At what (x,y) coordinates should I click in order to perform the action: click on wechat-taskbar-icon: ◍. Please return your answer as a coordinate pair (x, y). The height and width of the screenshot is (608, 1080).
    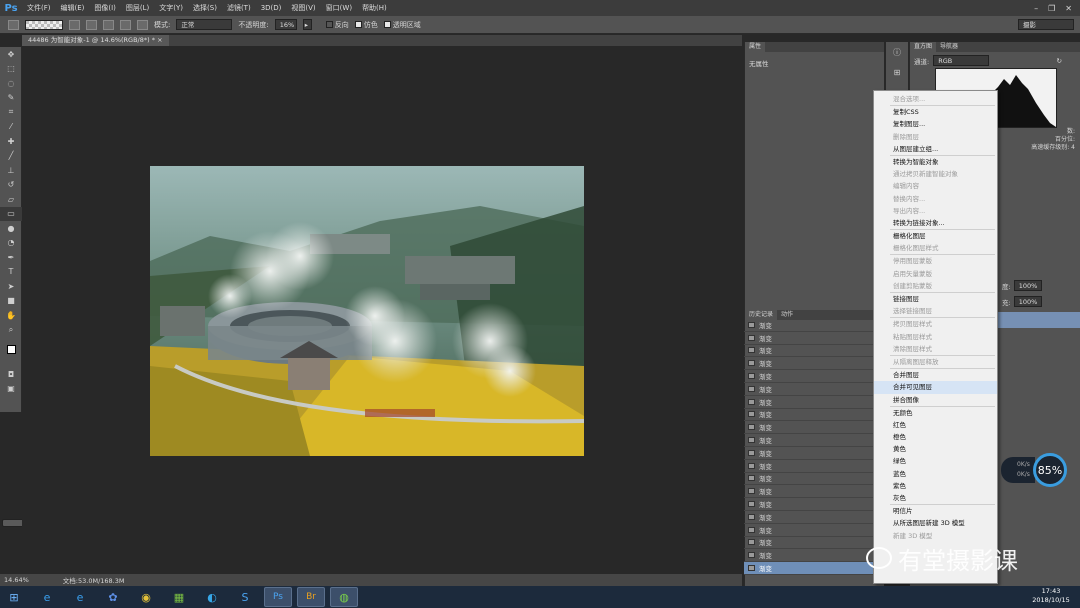
    Looking at the image, I should click on (344, 597).